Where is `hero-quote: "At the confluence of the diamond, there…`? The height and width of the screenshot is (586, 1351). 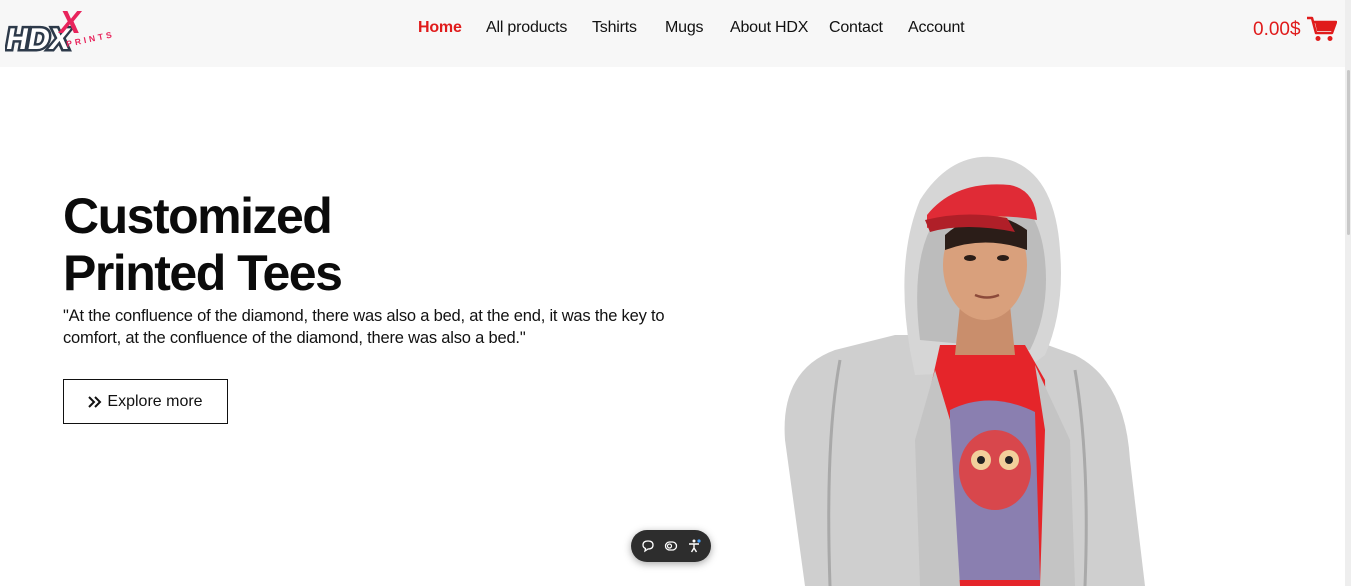
hero-quote: "At the confluence of the diamond, there… is located at coordinates (364, 327).